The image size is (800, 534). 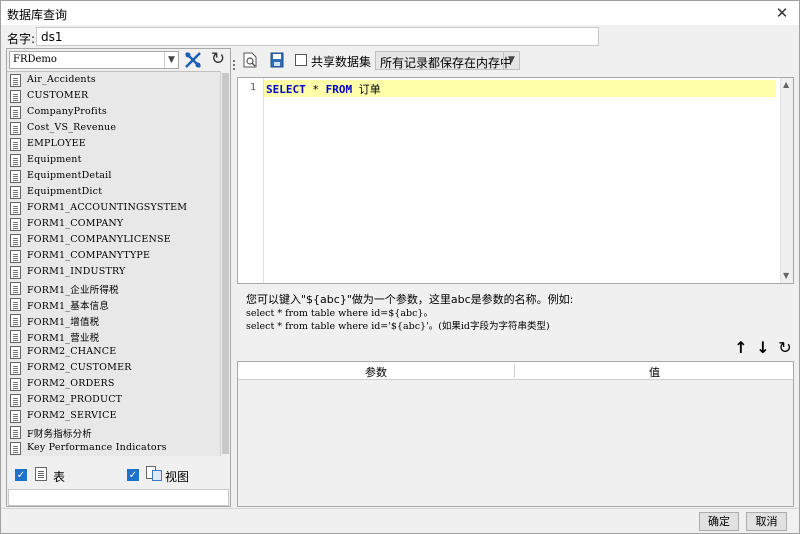 What do you see at coordinates (763, 348) in the screenshot?
I see `move-down-icon: ↓` at bounding box center [763, 348].